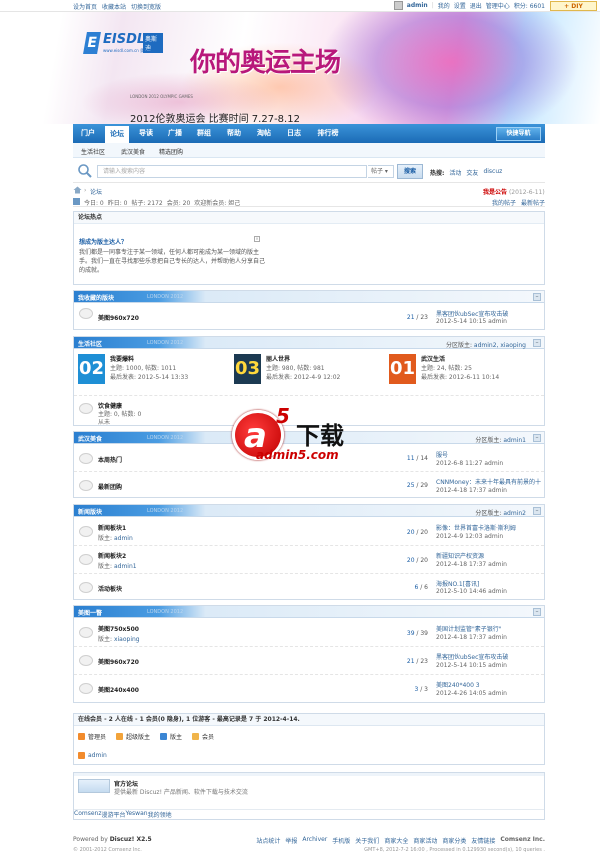 The height and width of the screenshot is (864, 600). Describe the element at coordinates (88, 133) in the screenshot. I see `nav-portal: 门户` at that location.